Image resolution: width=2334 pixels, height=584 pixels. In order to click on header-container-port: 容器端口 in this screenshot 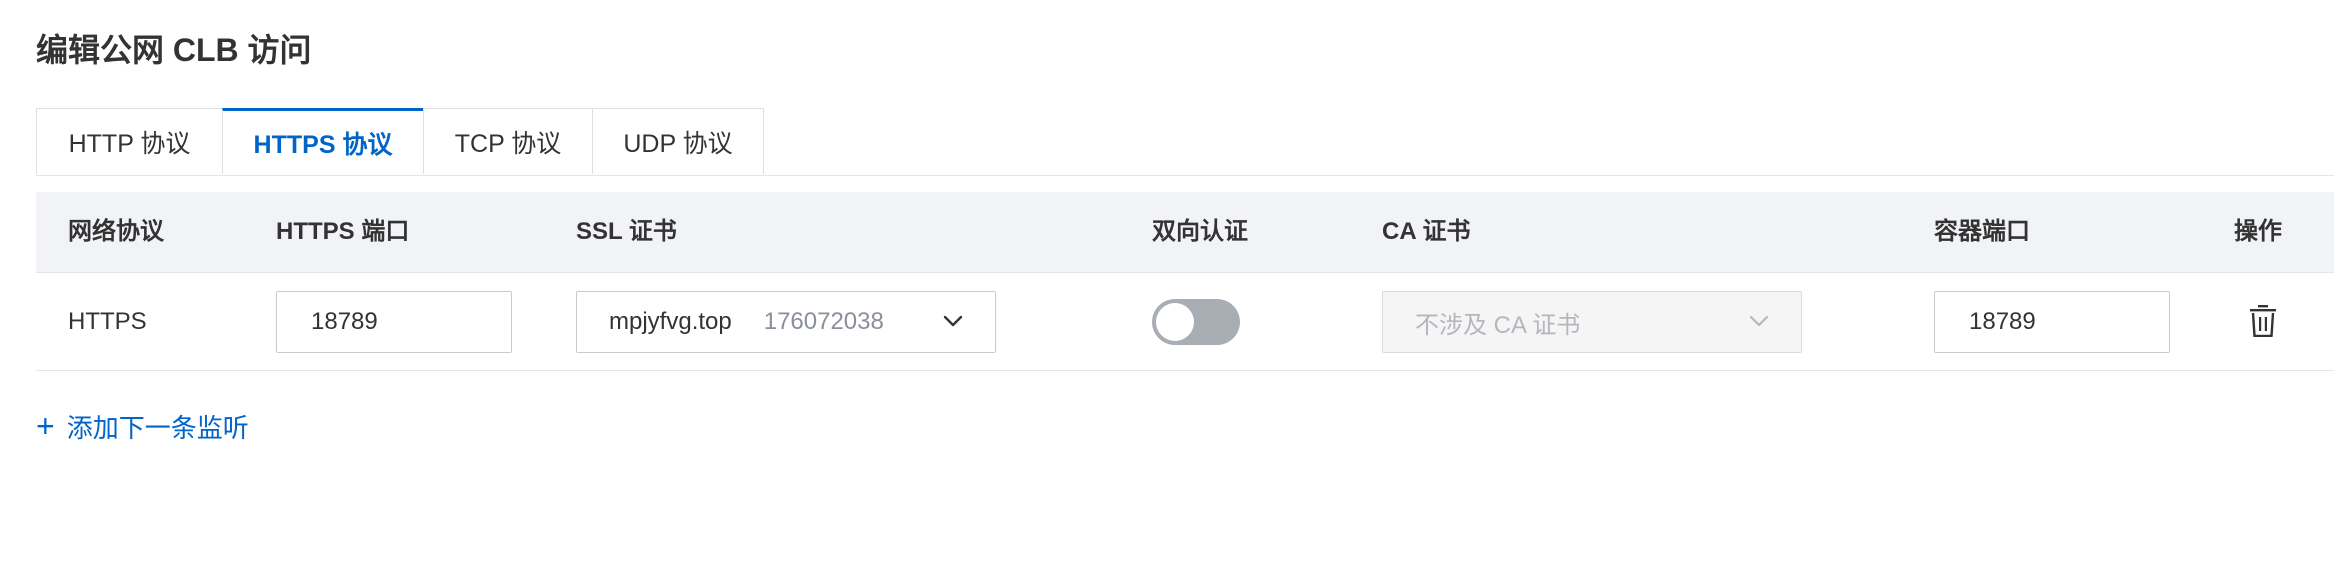, I will do `click(1982, 231)`.